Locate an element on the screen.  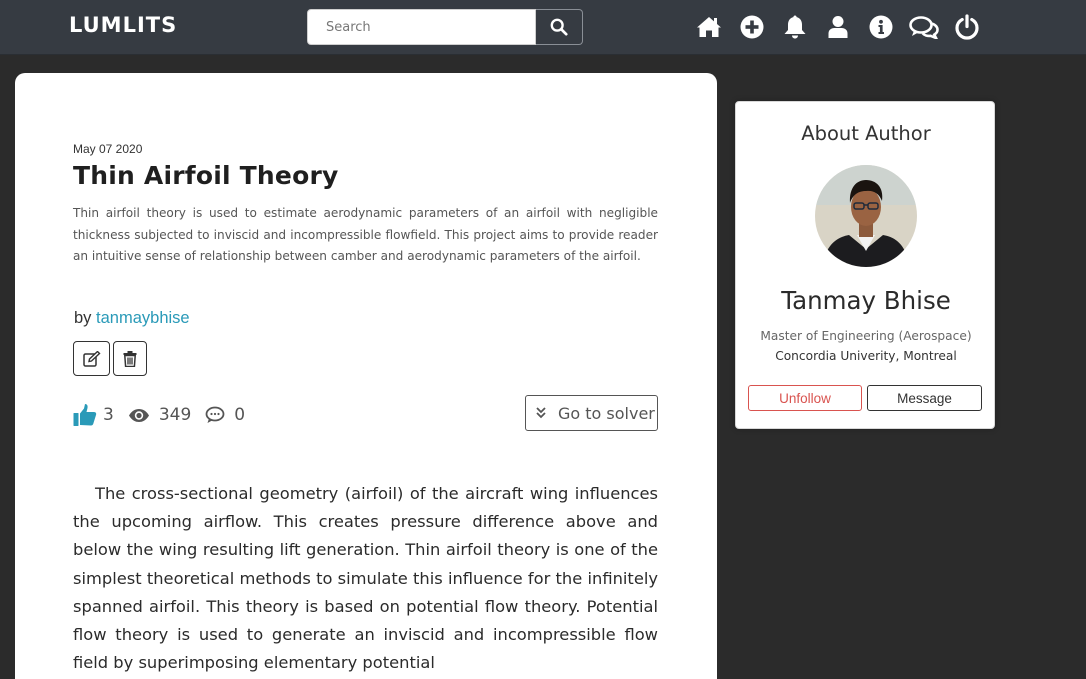
delete-post-button is located at coordinates (130, 358).